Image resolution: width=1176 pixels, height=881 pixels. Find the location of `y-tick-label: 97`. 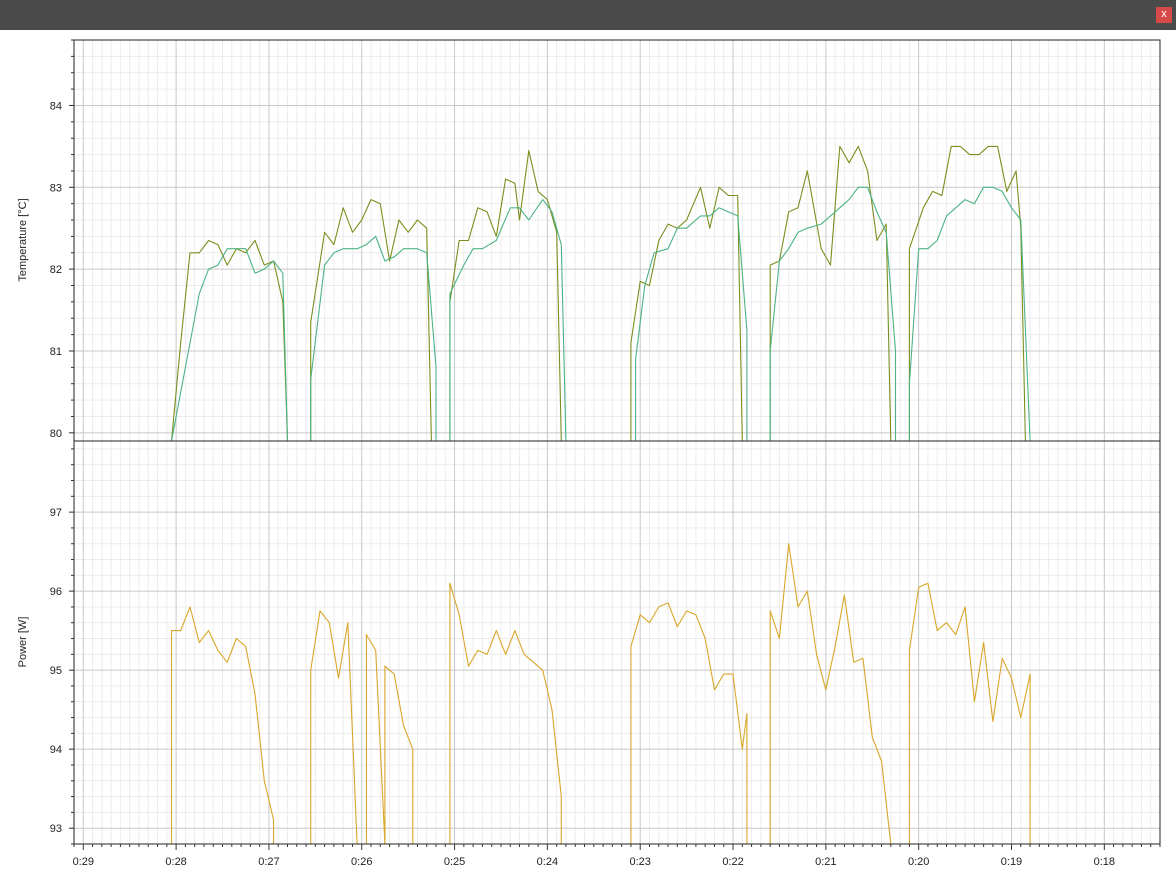

y-tick-label: 97 is located at coordinates (56, 513).